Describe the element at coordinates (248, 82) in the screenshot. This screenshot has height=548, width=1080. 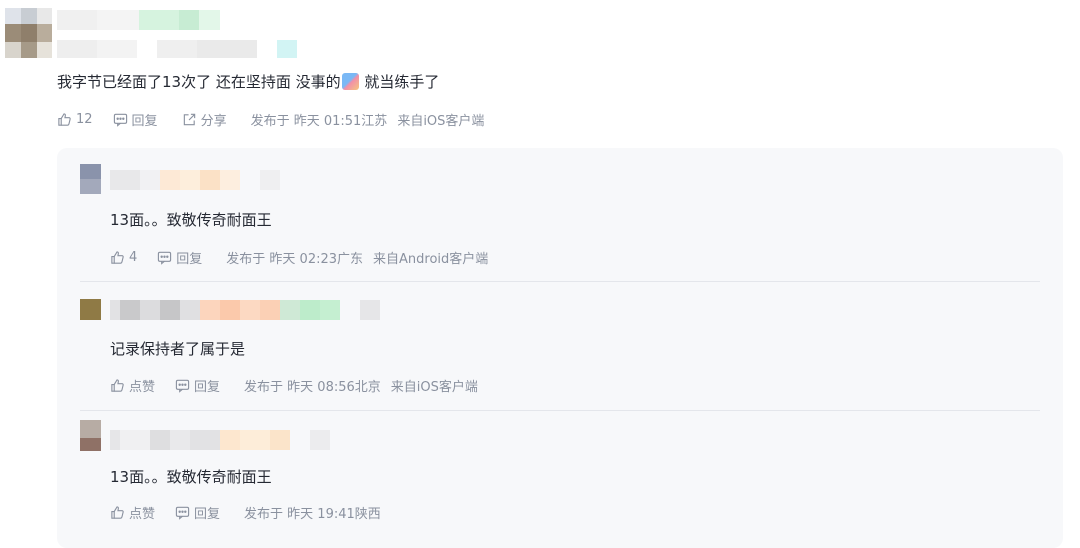
I see `comment-text: 我字节已经面了13次了 还在坚持面 没事的 就当练手了` at that location.